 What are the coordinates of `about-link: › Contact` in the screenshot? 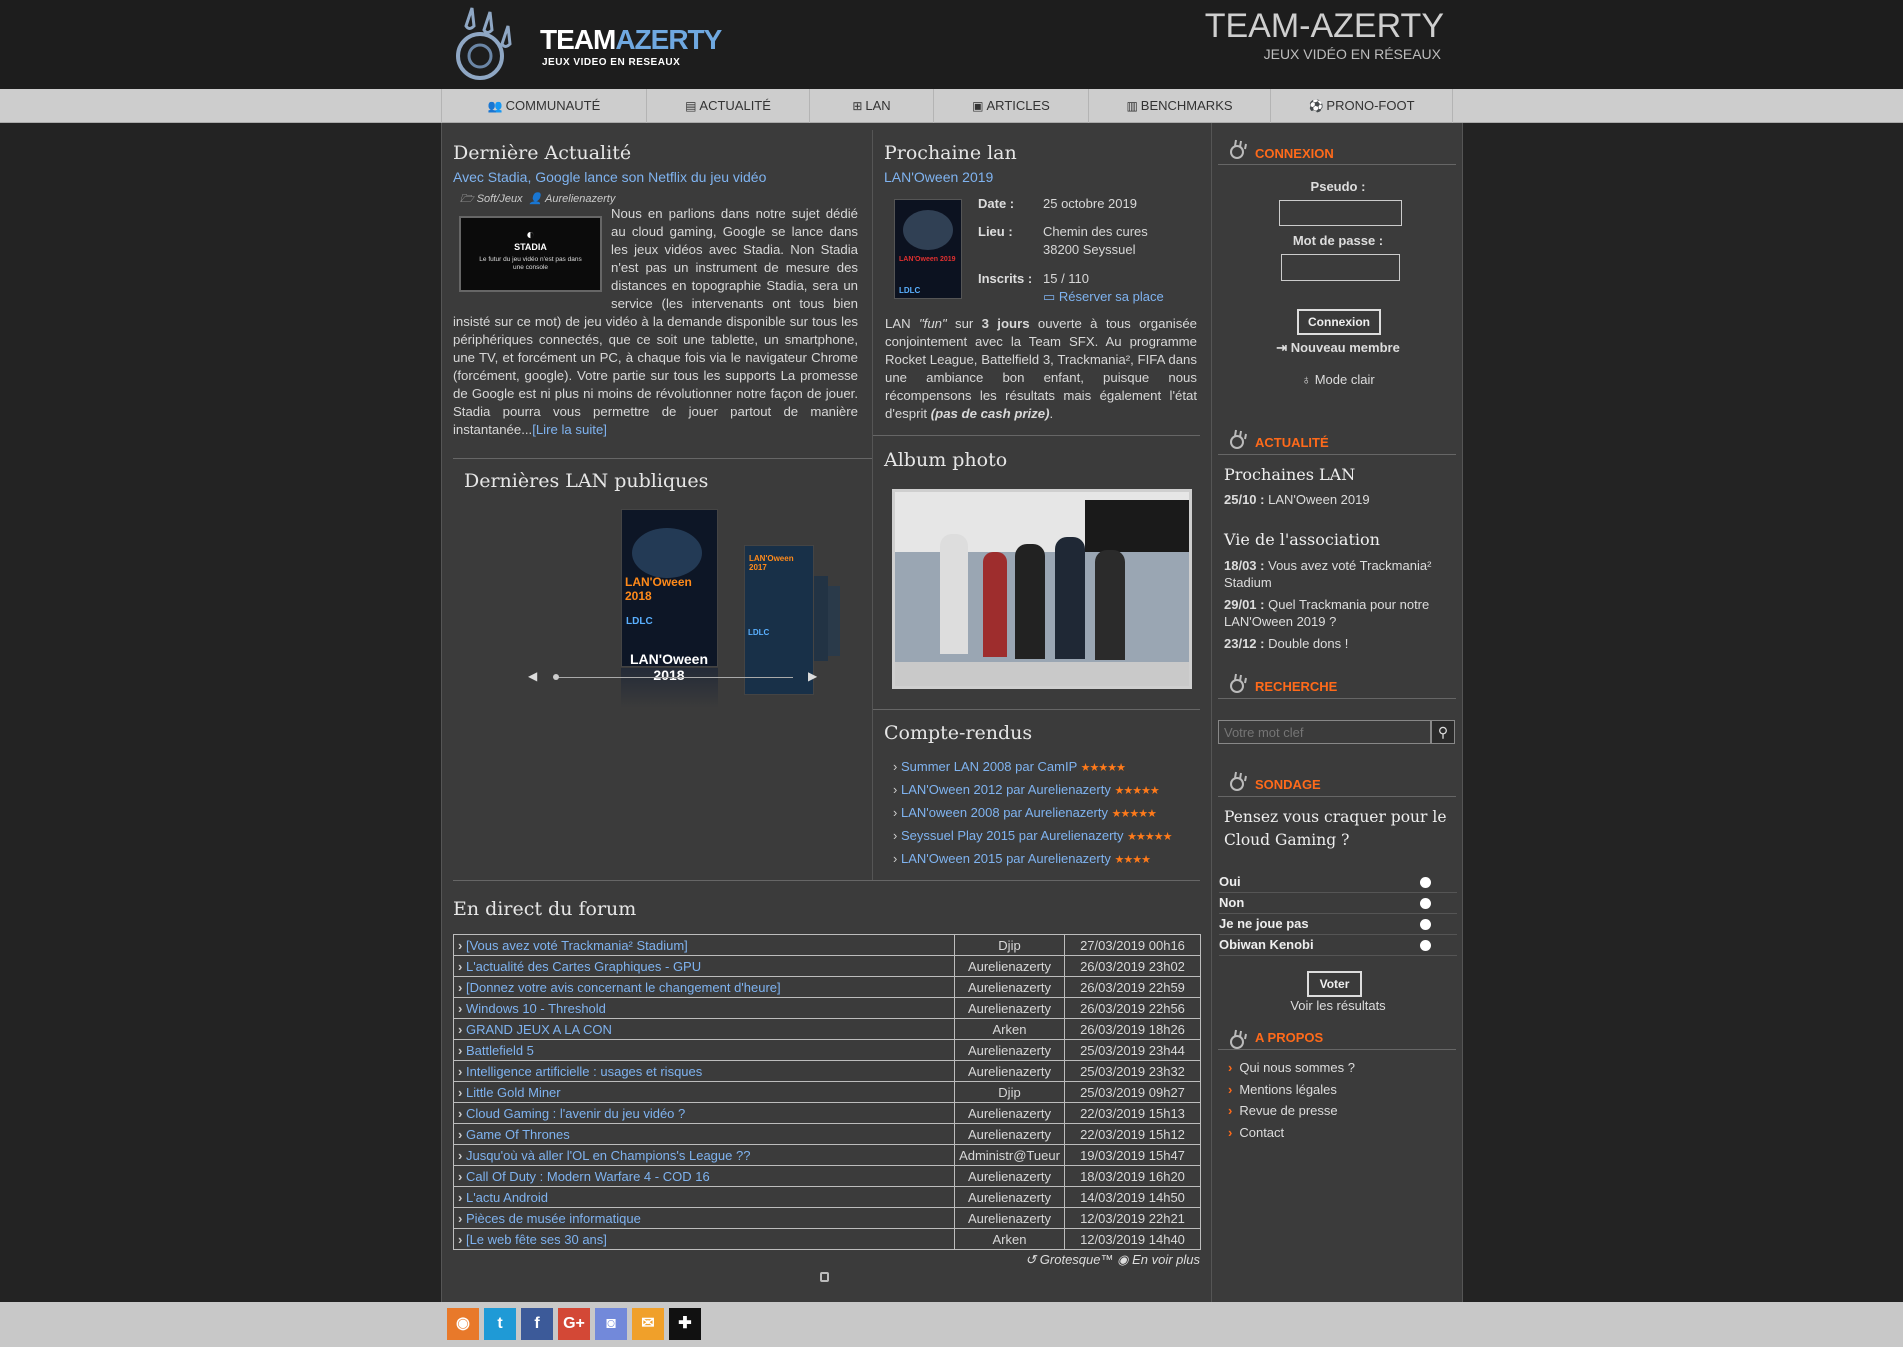 It's located at (1291, 1133).